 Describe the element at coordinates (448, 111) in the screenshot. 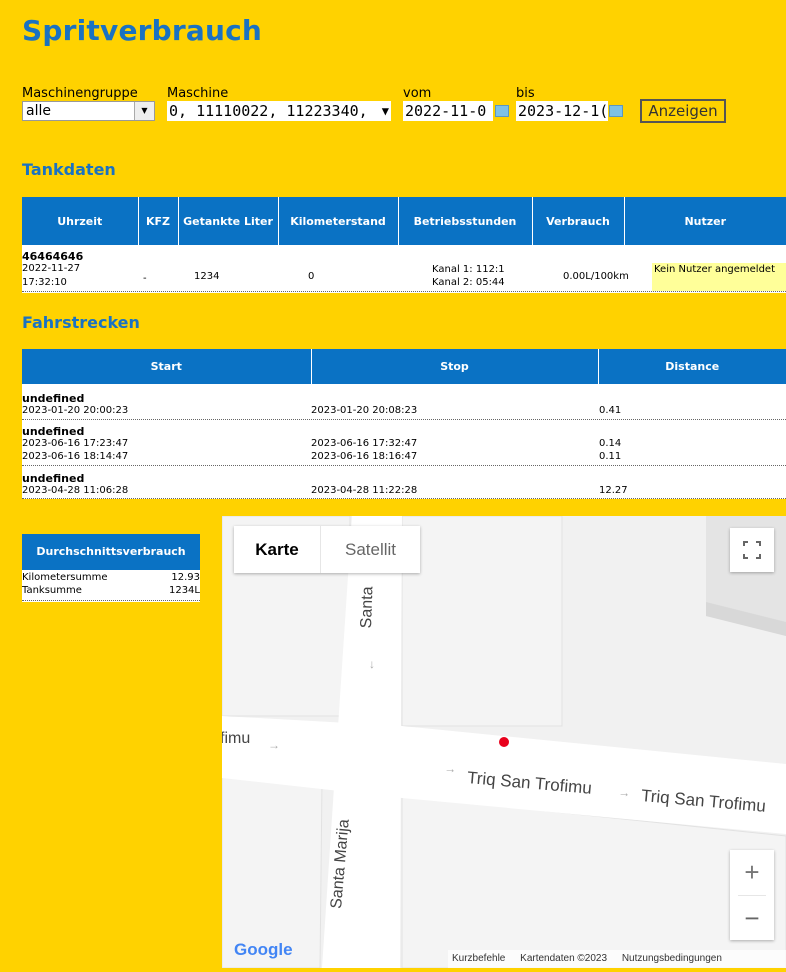

I see `from-date-input: 2022-11-0` at that location.